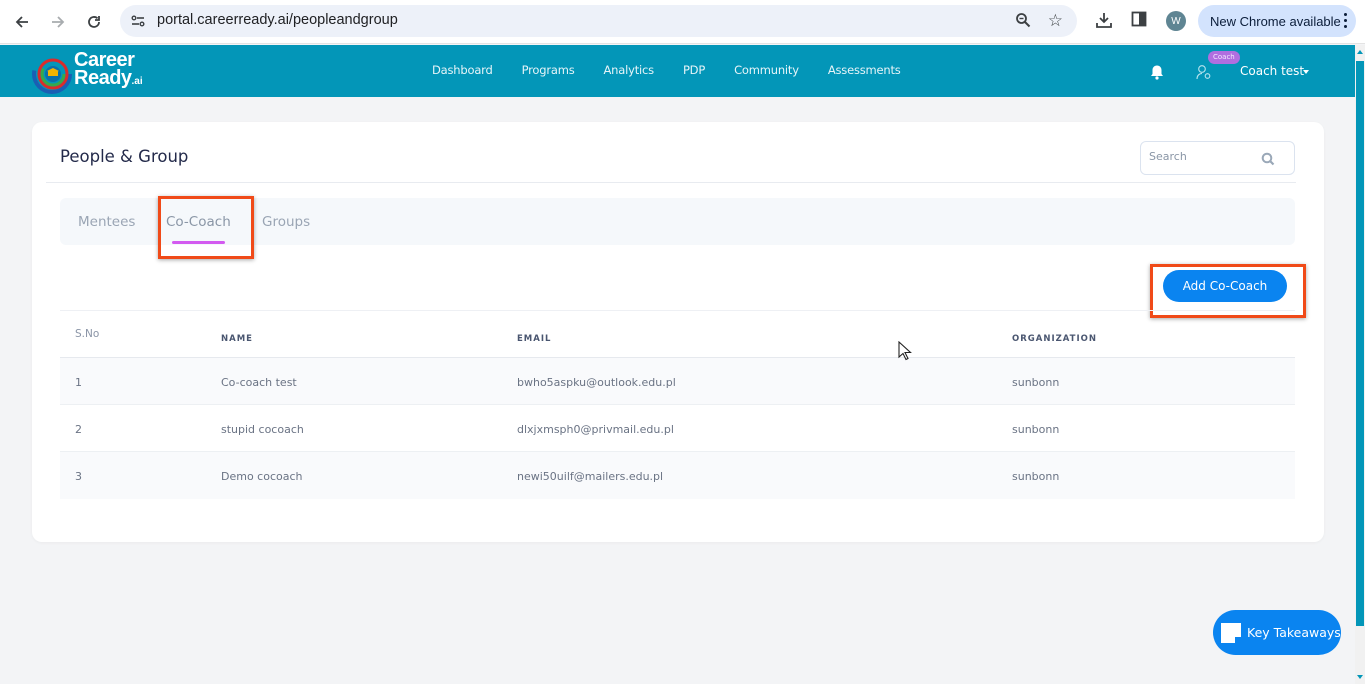 The width and height of the screenshot is (1365, 684). What do you see at coordinates (1360, 343) in the screenshot?
I see `scrollbar-thumb` at bounding box center [1360, 343].